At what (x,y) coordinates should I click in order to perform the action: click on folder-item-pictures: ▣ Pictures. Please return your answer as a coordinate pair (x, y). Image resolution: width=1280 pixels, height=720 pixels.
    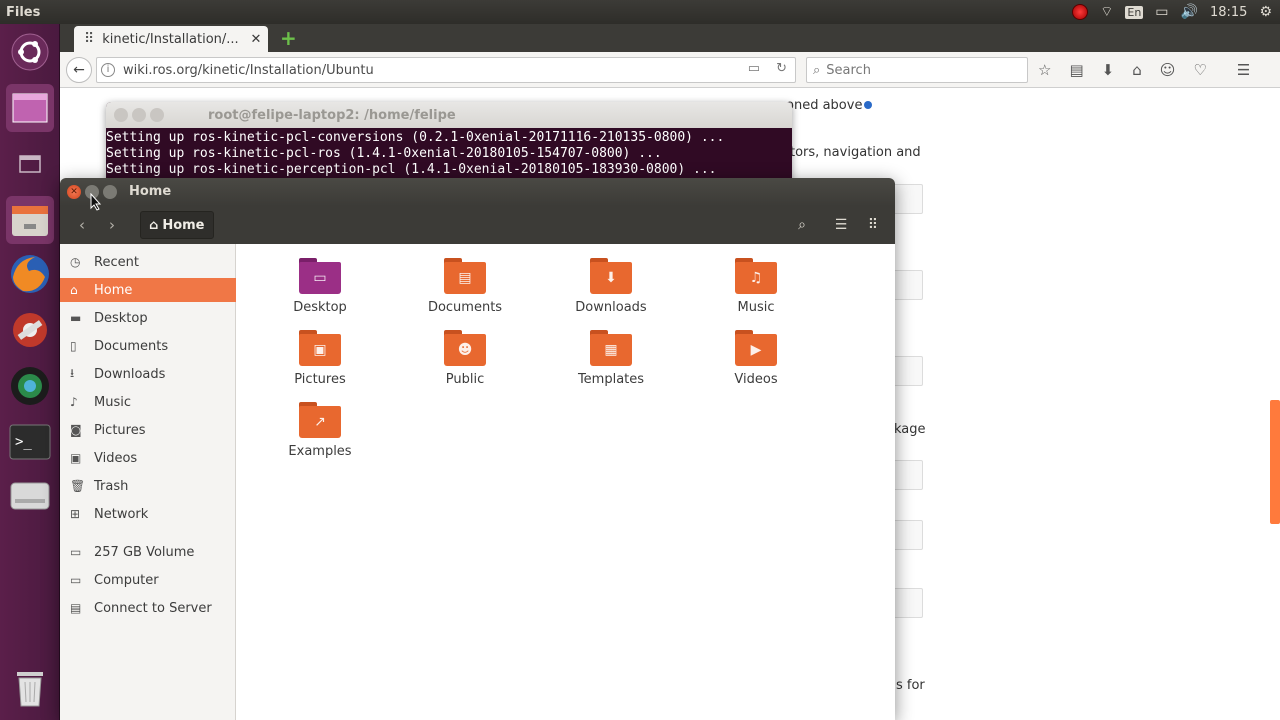
    Looking at the image, I should click on (320, 358).